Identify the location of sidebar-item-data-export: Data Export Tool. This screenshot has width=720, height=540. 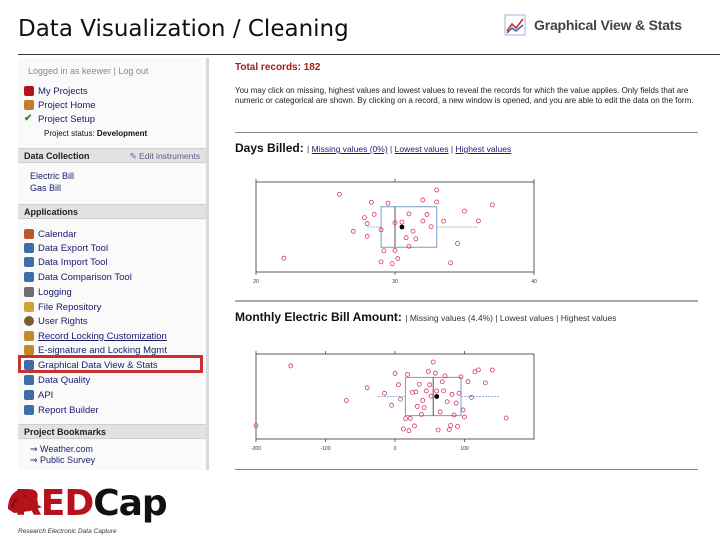
(66, 248).